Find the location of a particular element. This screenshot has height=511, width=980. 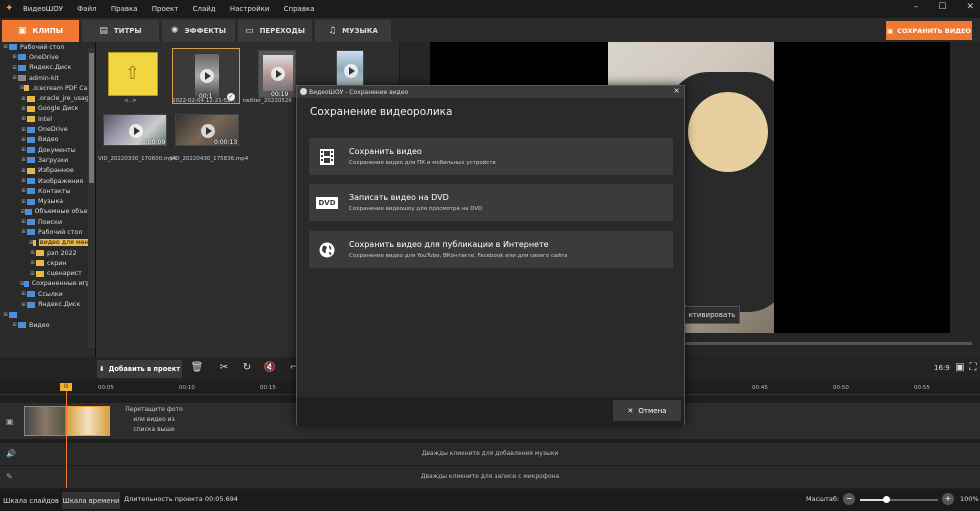

trash-icon: 🗑 is located at coordinates (197, 368).